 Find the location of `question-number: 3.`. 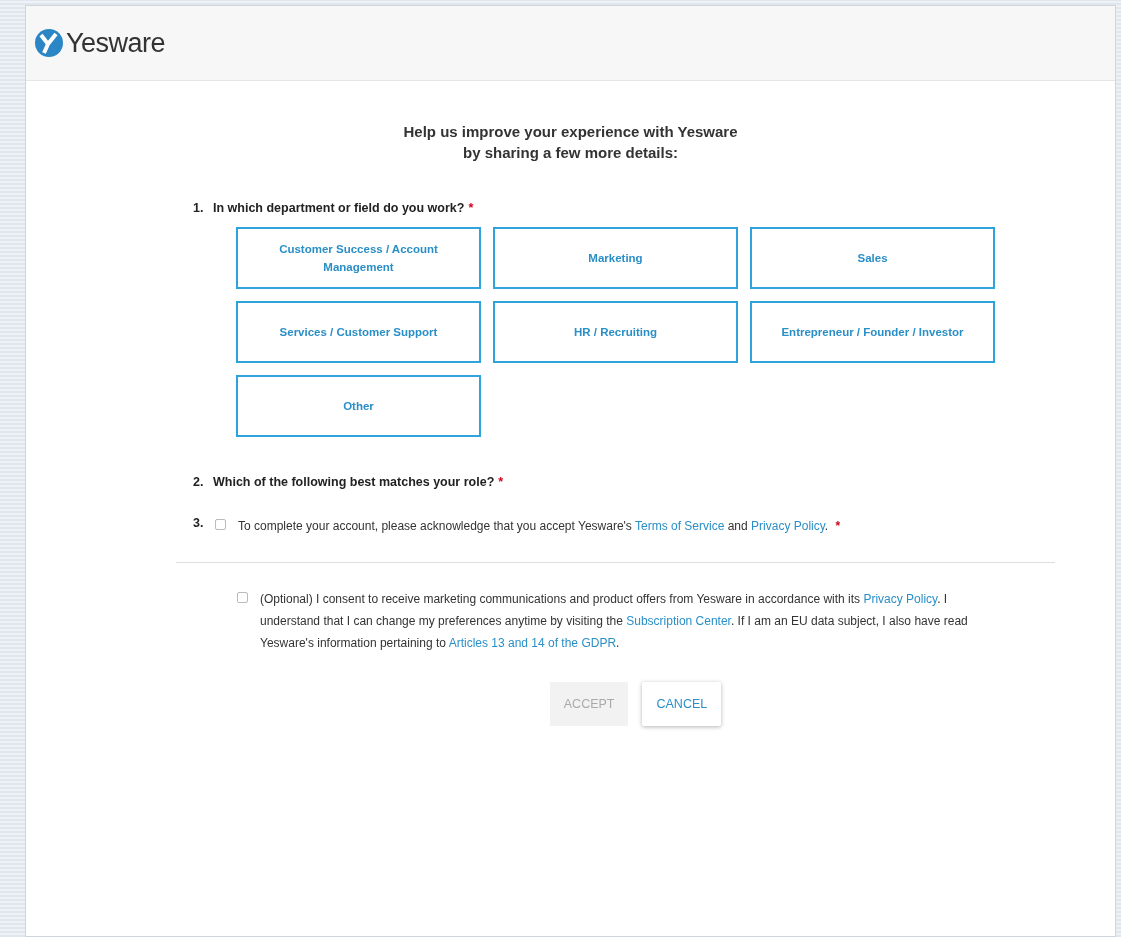

question-number: 3. is located at coordinates (199, 522).